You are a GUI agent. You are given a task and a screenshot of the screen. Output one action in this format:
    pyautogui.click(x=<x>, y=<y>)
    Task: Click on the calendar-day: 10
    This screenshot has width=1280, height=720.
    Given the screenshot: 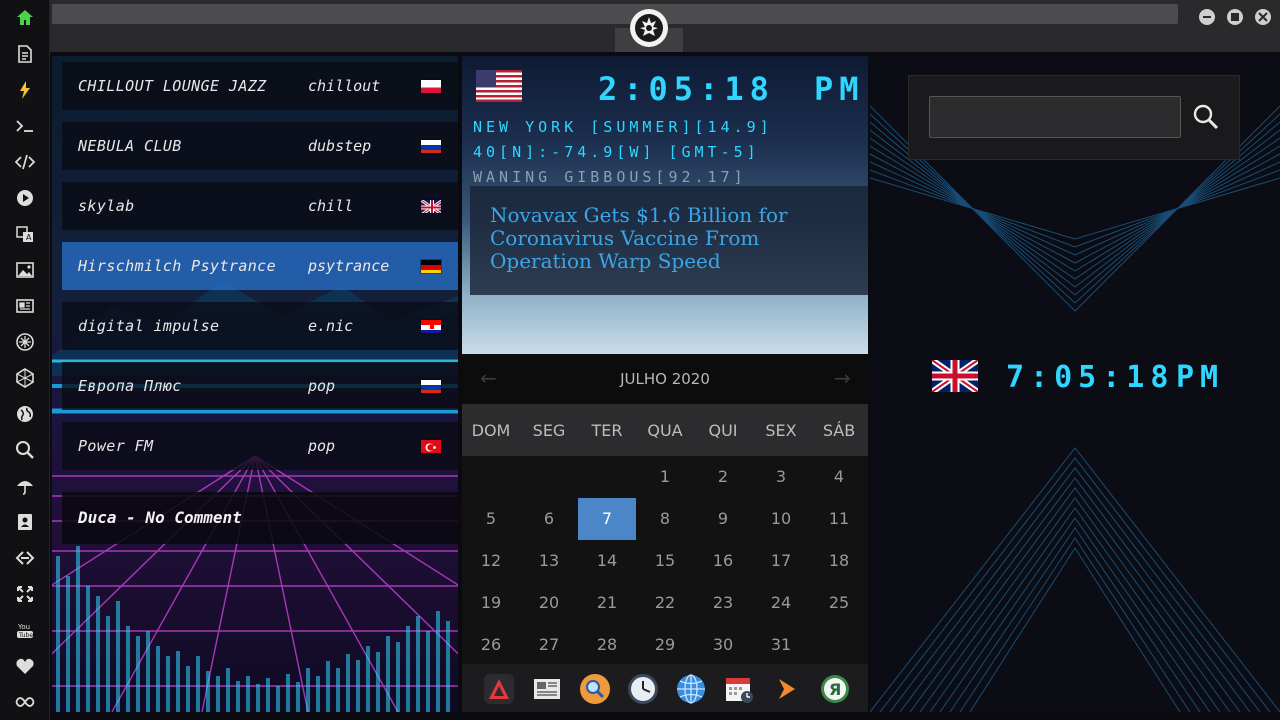 What is the action you would take?
    pyautogui.click(x=781, y=519)
    